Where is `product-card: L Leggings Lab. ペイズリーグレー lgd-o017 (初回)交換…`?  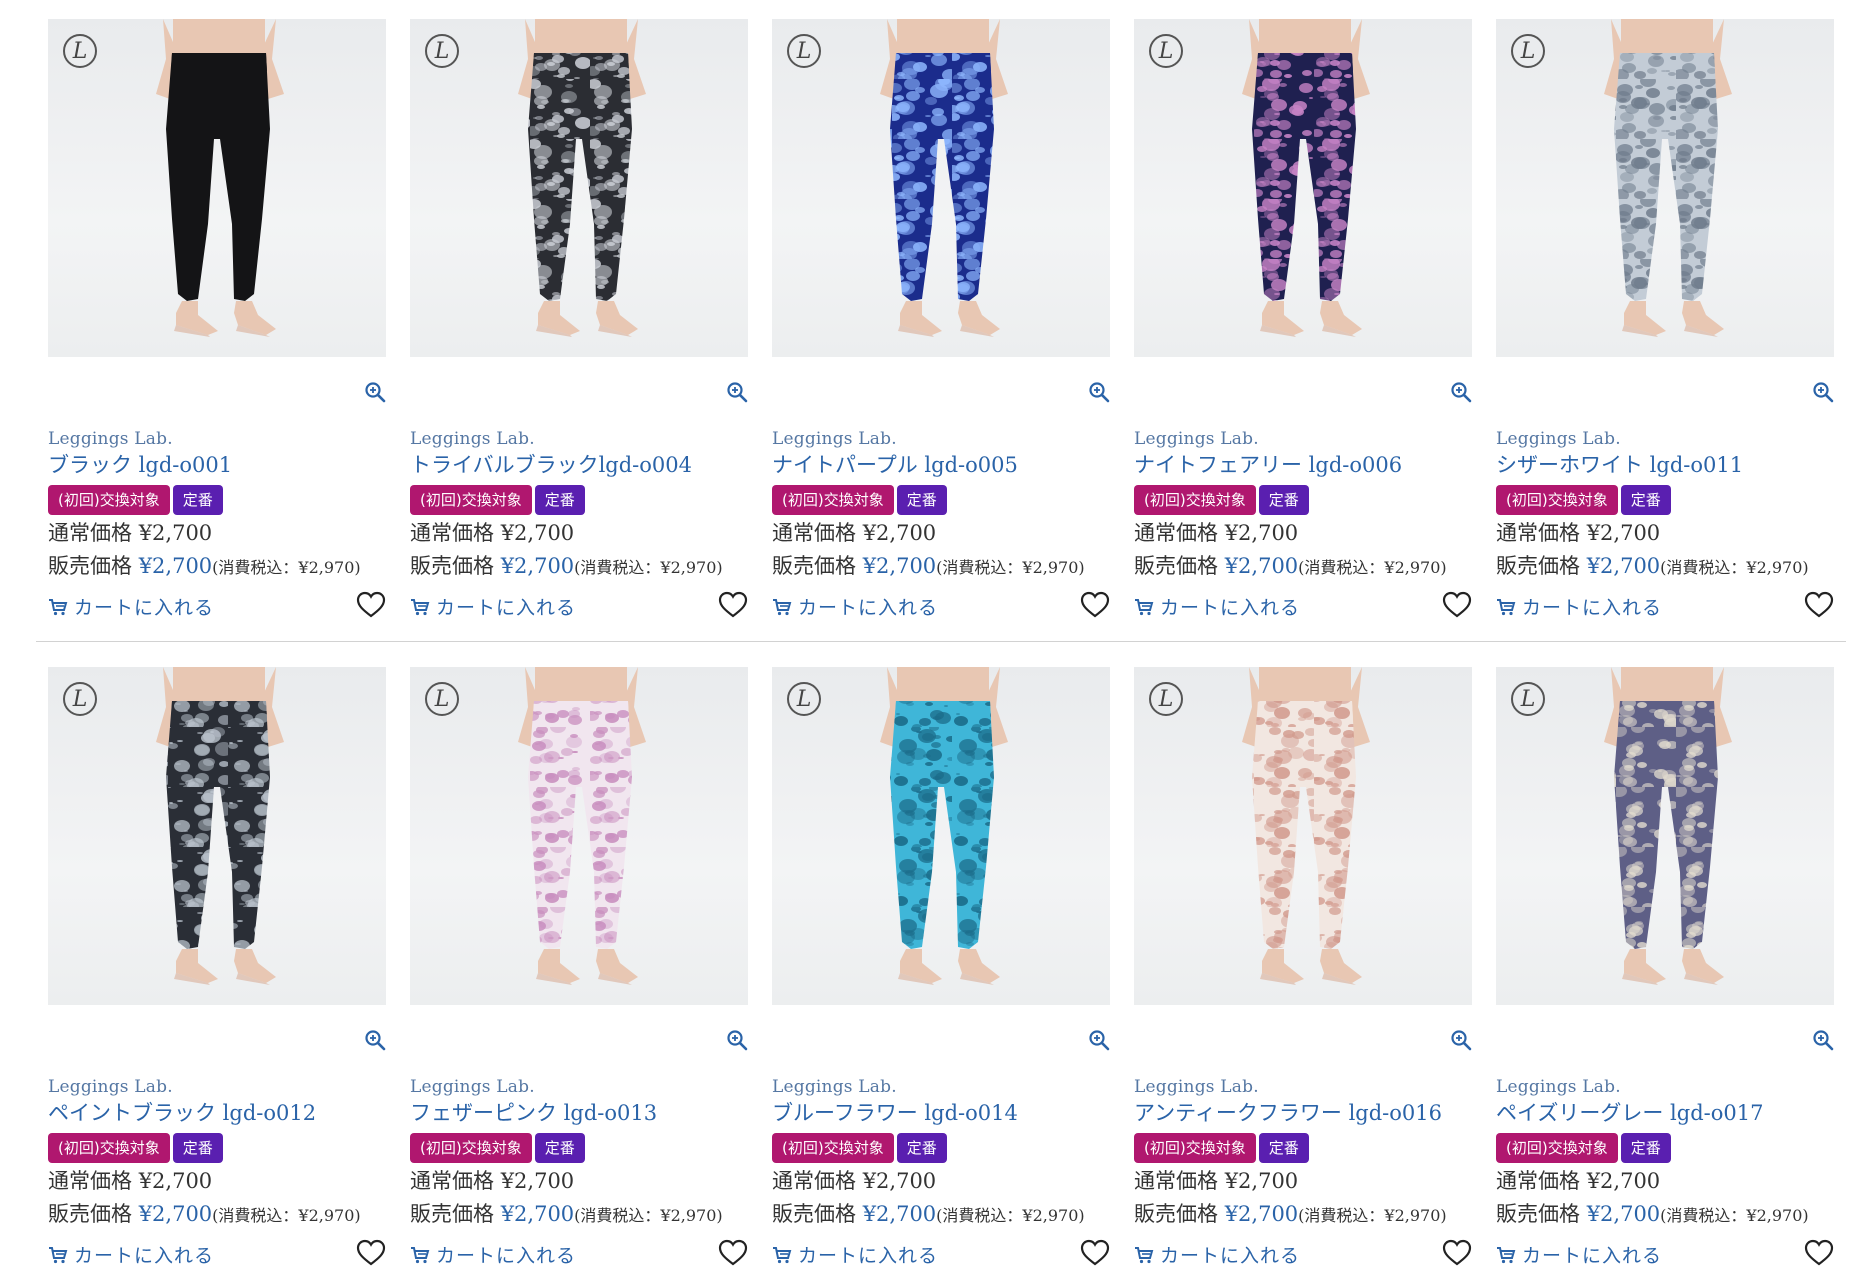 product-card: L Leggings Lab. ペイズリーグレー lgd-o017 (初回)交換… is located at coordinates (1665, 967).